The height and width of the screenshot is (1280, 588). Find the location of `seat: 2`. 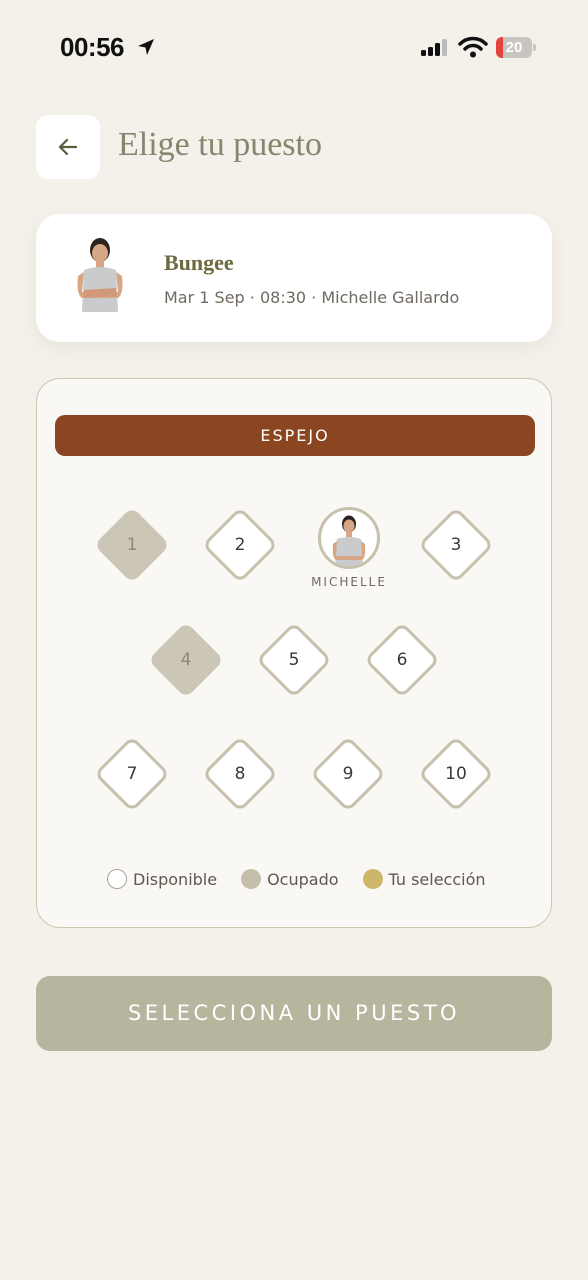

seat: 2 is located at coordinates (240, 545).